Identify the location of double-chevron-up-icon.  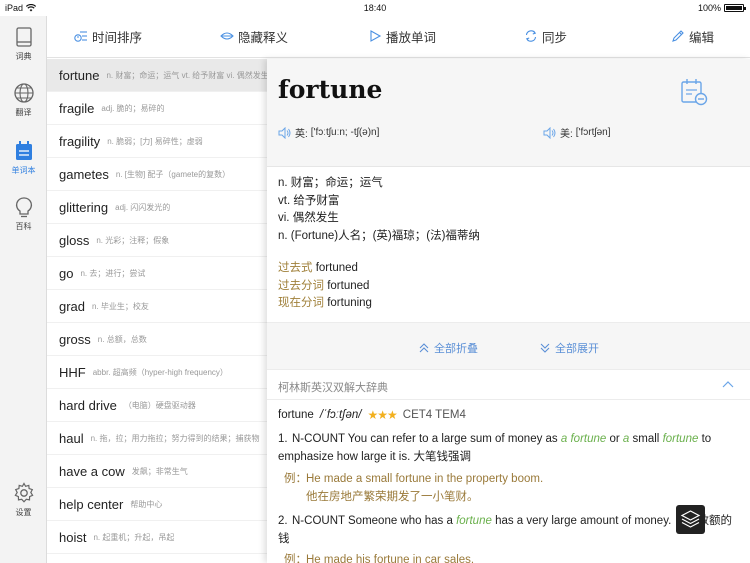
(424, 348).